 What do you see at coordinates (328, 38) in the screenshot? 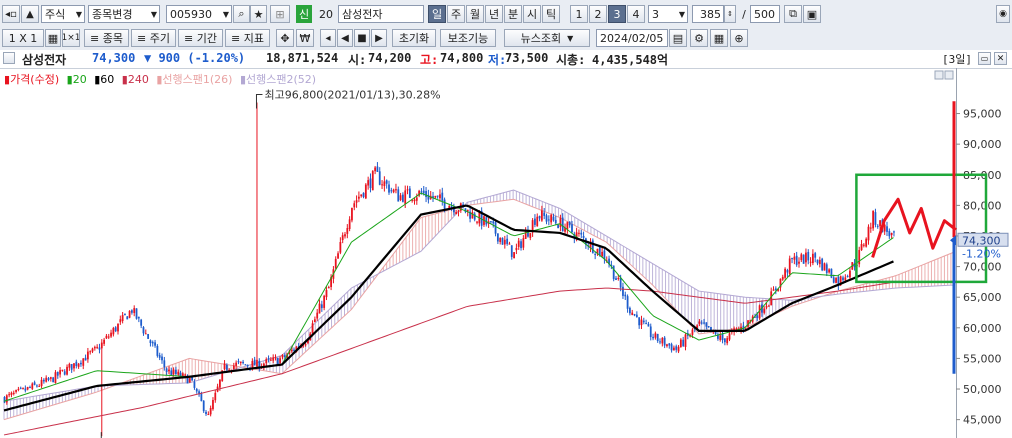
I see `rewind-icon: ◂` at bounding box center [328, 38].